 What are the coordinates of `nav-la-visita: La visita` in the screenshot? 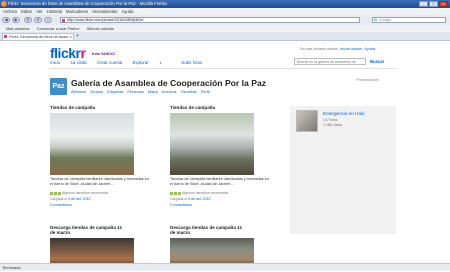 It's located at (78, 62).